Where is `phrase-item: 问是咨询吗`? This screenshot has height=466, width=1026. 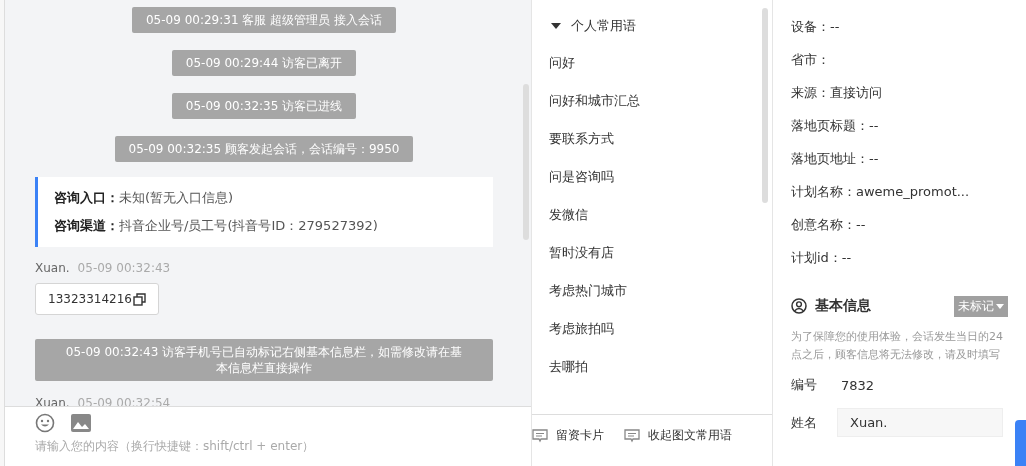 phrase-item: 问是咨询吗 is located at coordinates (660, 177).